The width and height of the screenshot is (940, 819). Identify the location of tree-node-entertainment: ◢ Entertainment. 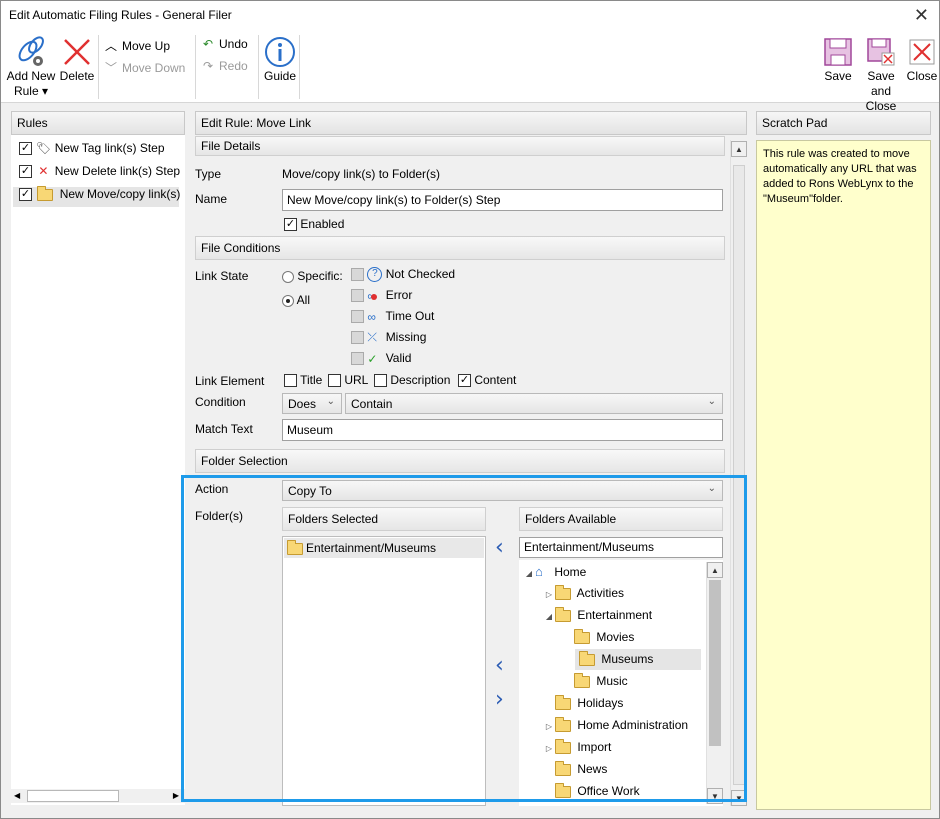
(597, 617).